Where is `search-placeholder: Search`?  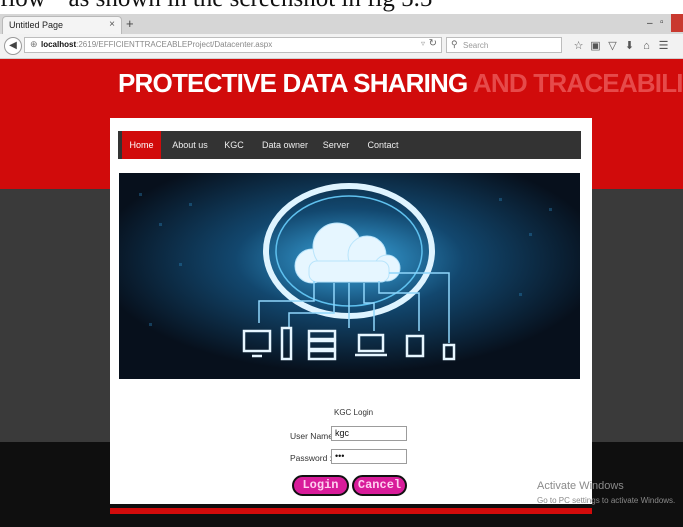 search-placeholder: Search is located at coordinates (476, 45).